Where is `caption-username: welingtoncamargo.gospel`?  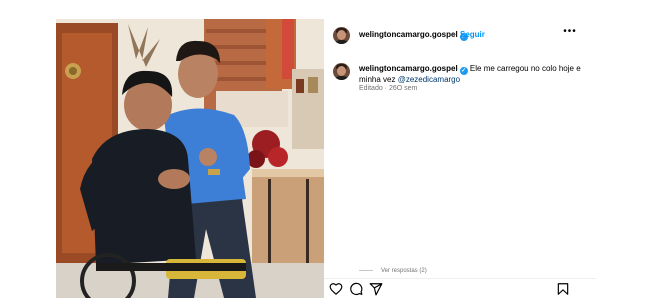 caption-username: welingtoncamargo.gospel is located at coordinates (408, 68).